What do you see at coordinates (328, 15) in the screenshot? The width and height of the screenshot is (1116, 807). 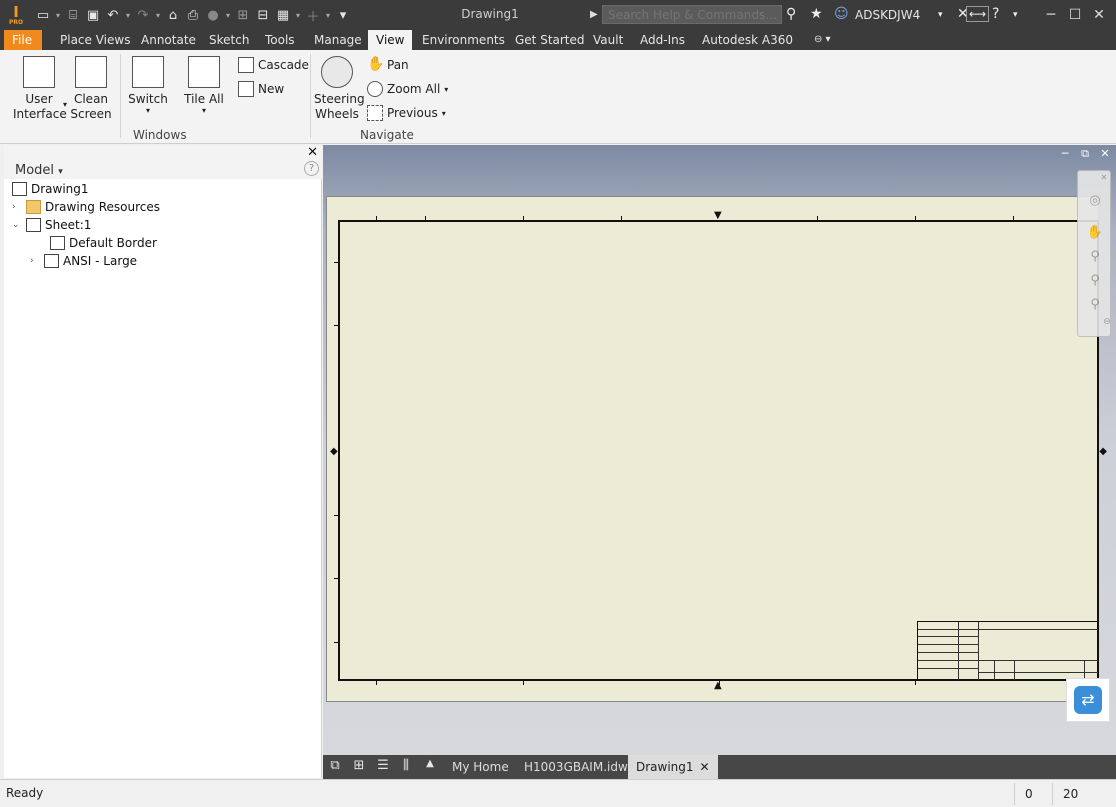 I see `add-caret-icon: ▾` at bounding box center [328, 15].